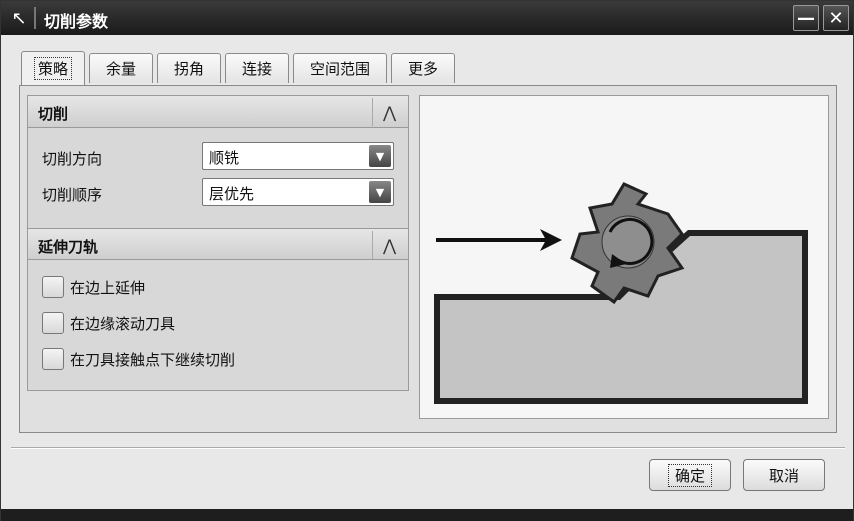  Describe the element at coordinates (428, 448) in the screenshot. I see `footer-divider` at that location.